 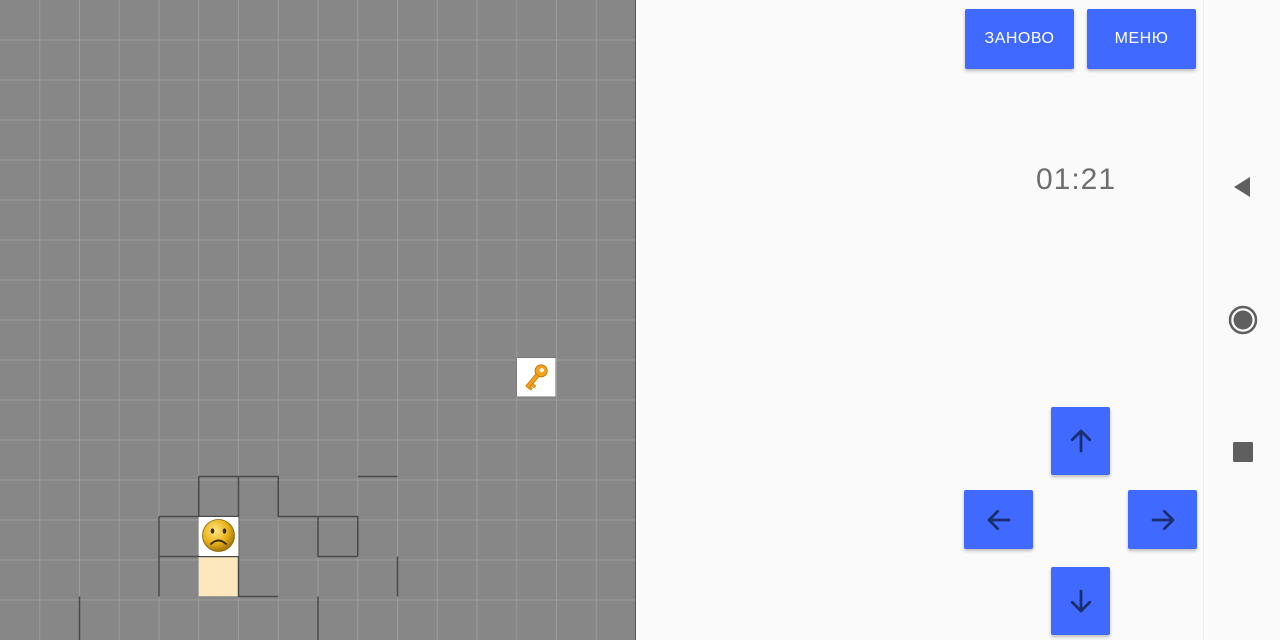 I want to click on recents-square-icon, so click(x=1242, y=452).